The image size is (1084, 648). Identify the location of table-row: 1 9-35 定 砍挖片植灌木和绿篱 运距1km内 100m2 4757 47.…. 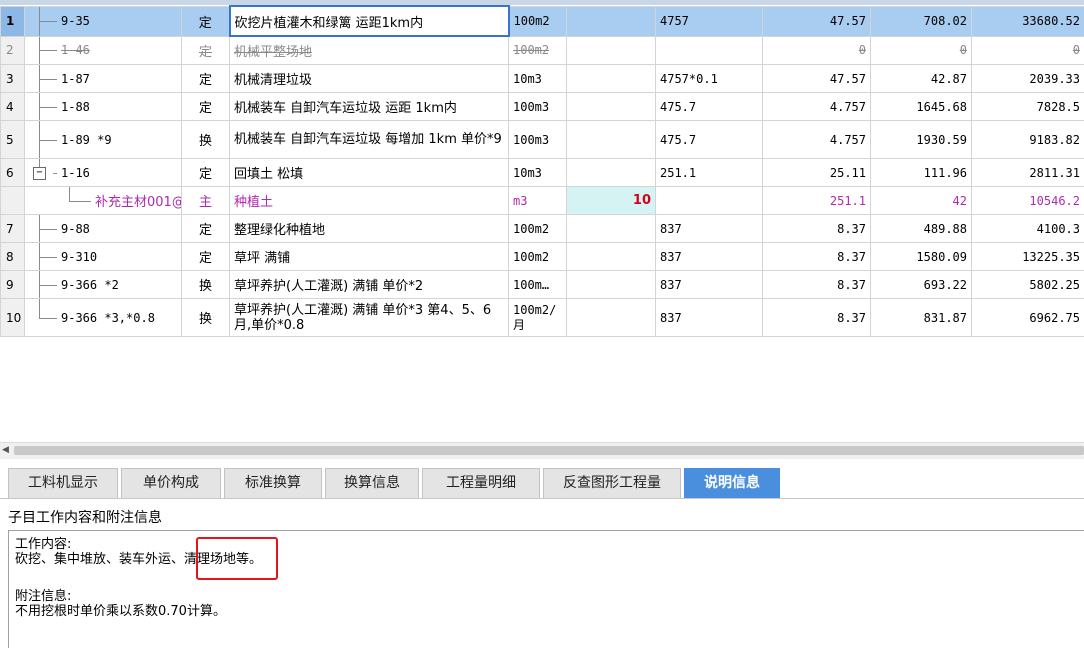
(542, 21).